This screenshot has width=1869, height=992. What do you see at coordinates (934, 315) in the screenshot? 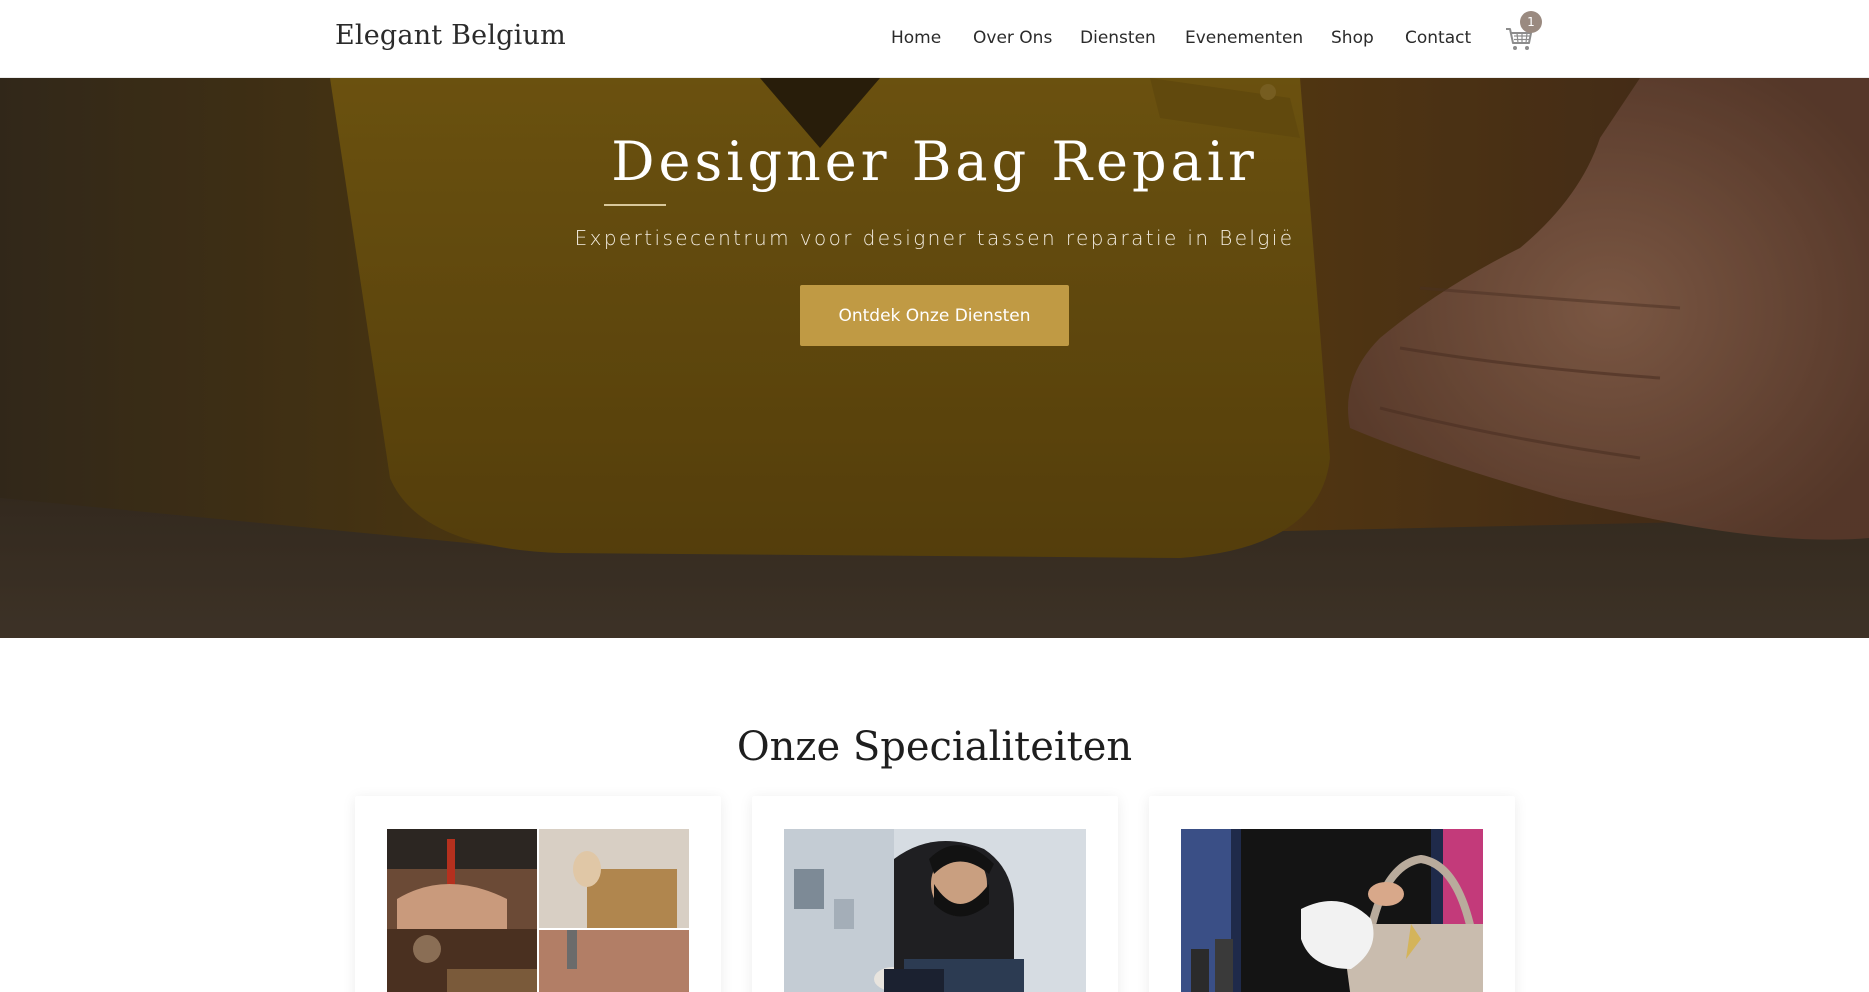
I see `discover-services-button: Ontdek Onze Diensten` at bounding box center [934, 315].